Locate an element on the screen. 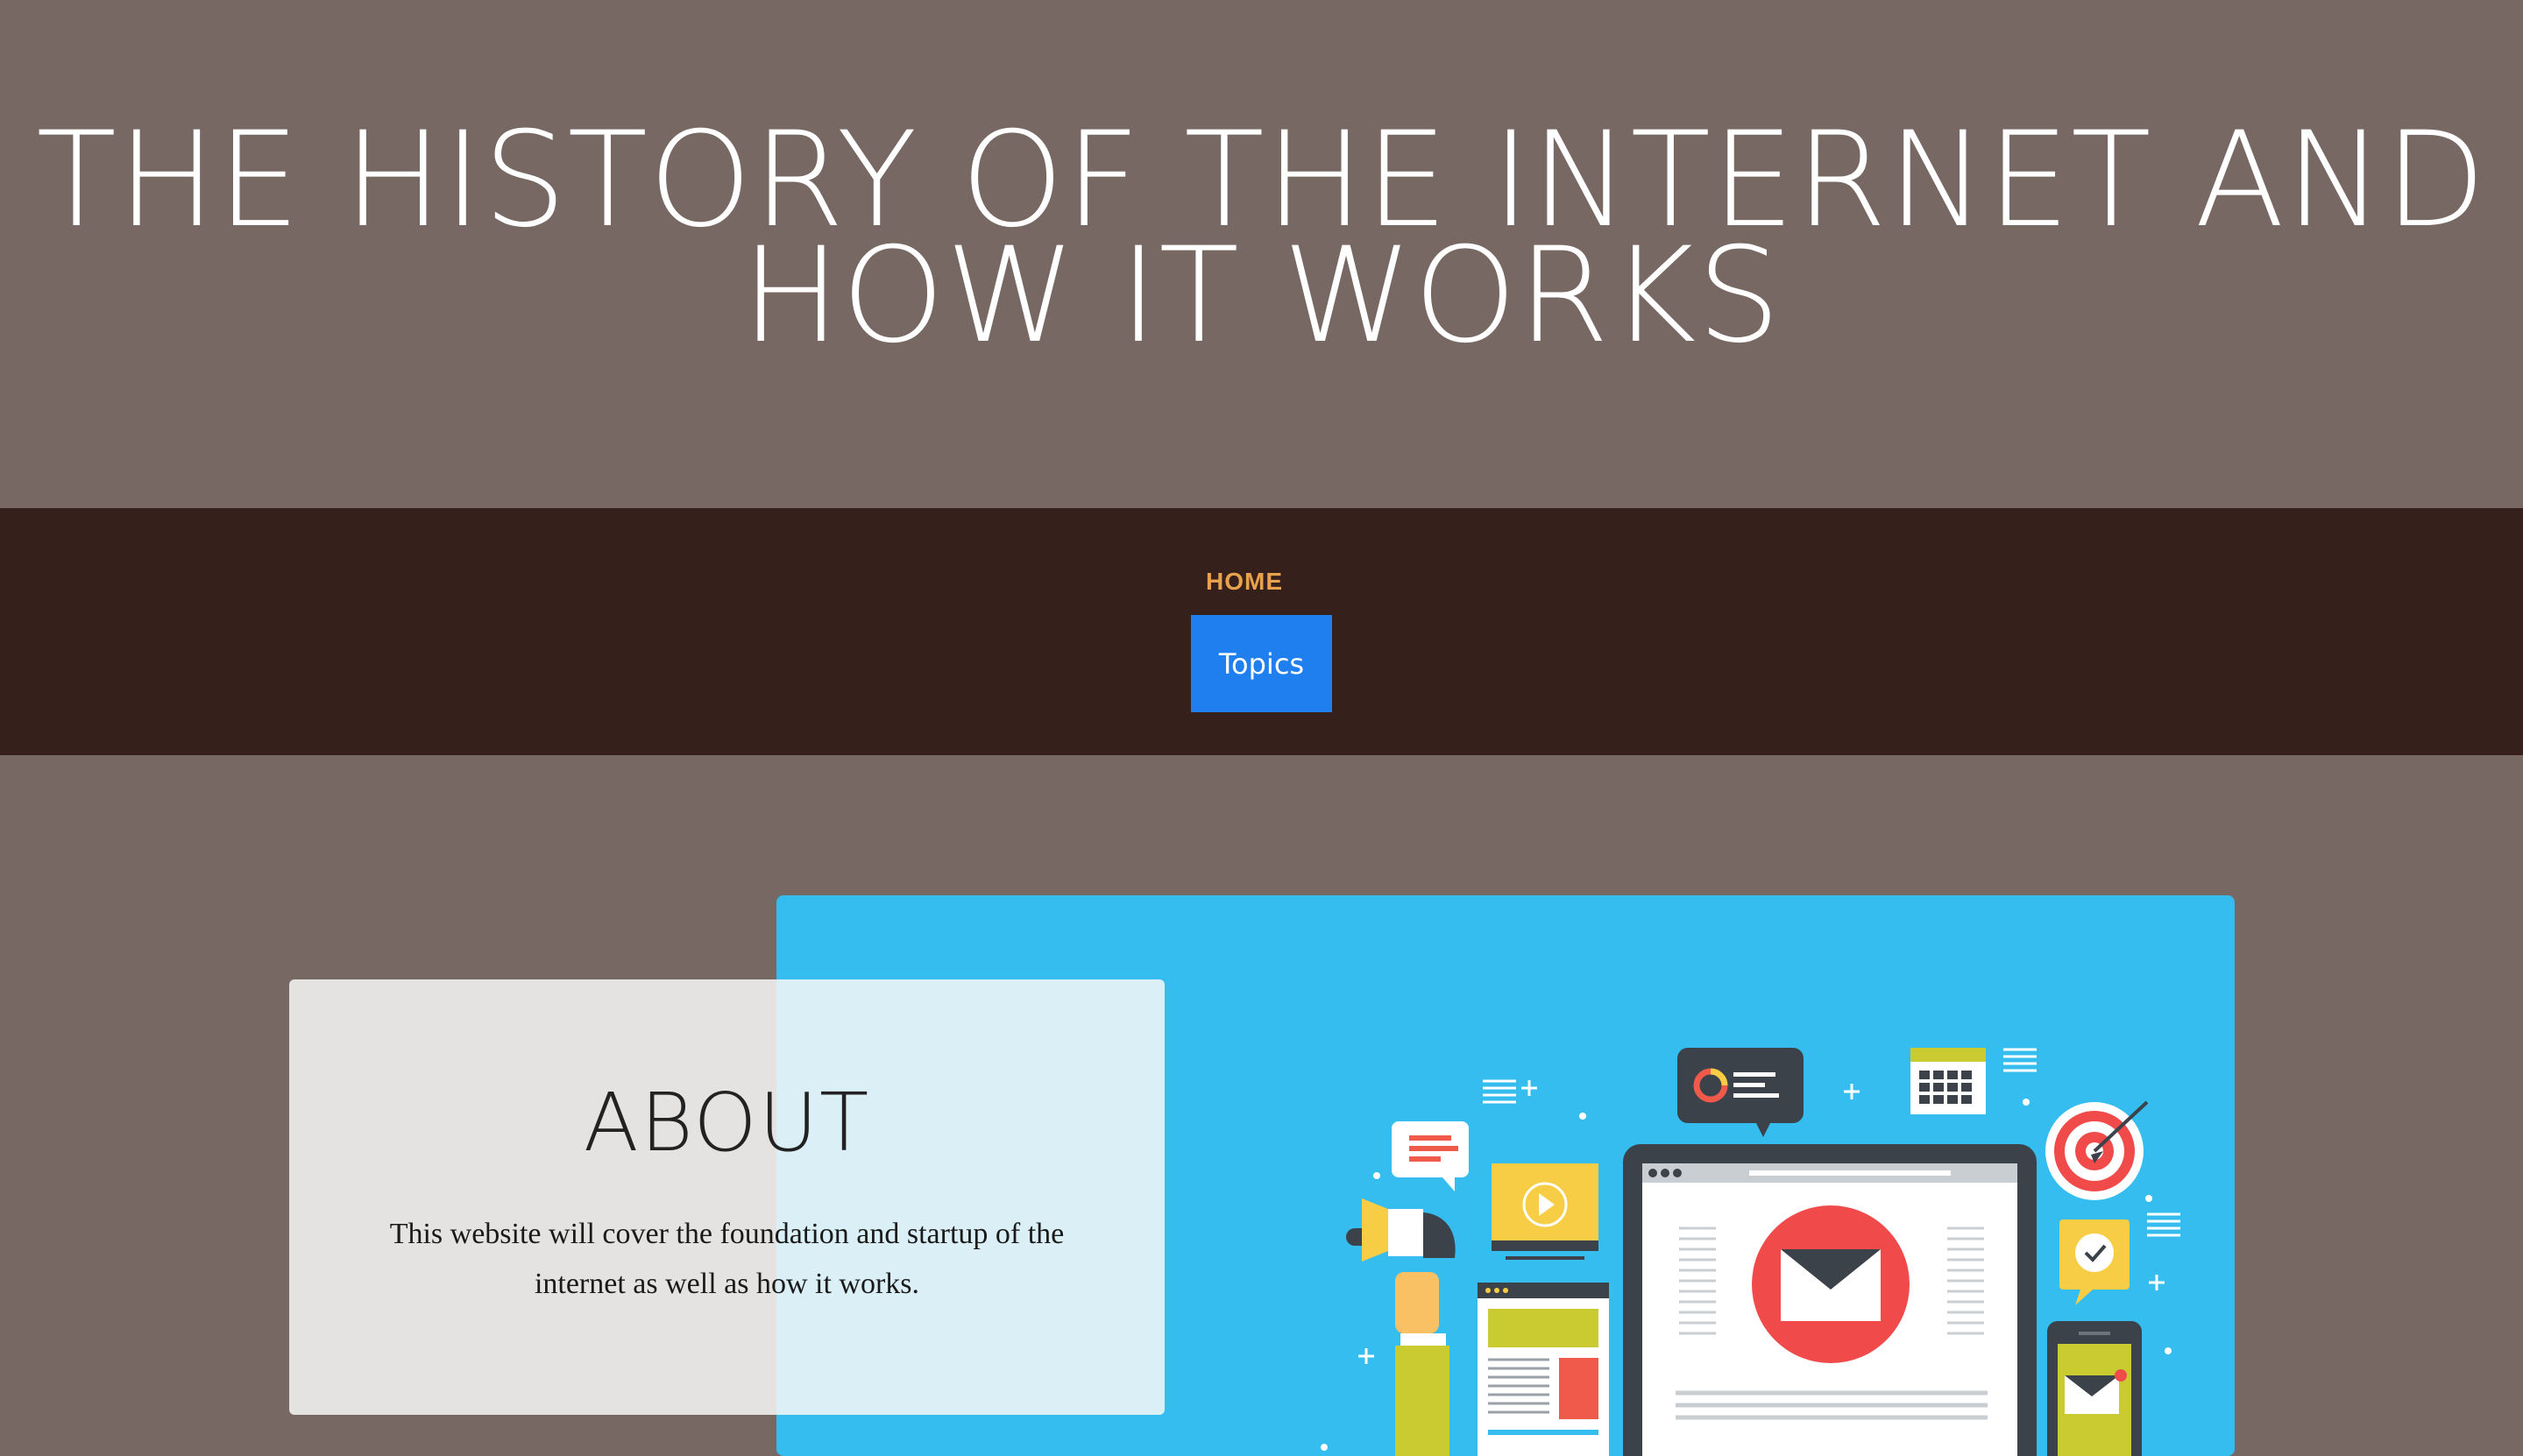 This screenshot has height=1456, width=2523. about-title: ABOUT is located at coordinates (727, 1123).